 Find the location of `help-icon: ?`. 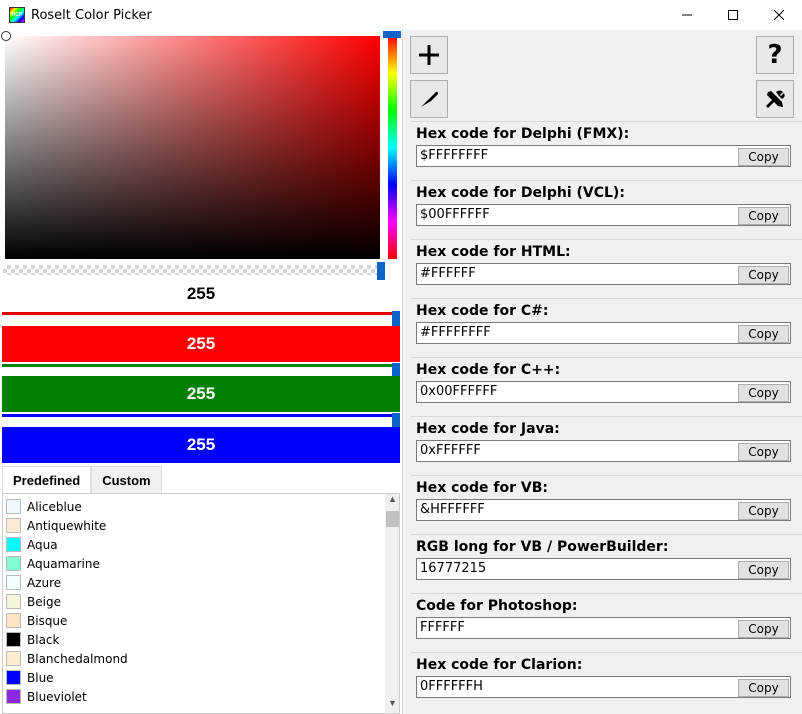

help-icon: ? is located at coordinates (775, 55).